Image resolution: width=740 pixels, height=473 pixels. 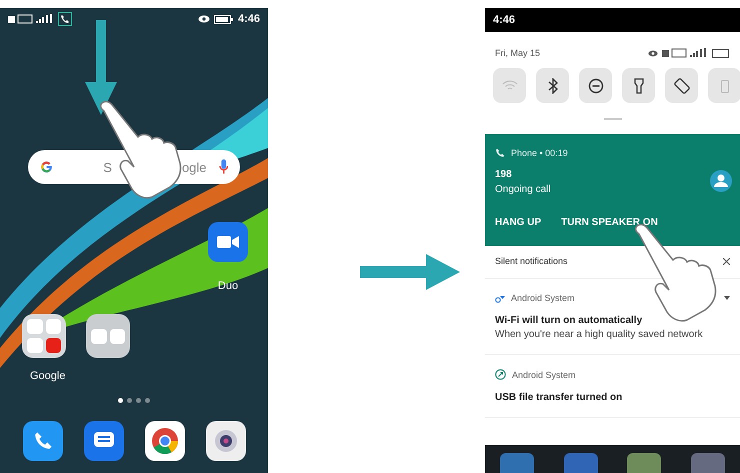 What do you see at coordinates (107, 167) in the screenshot?
I see `search-hint: S` at bounding box center [107, 167].